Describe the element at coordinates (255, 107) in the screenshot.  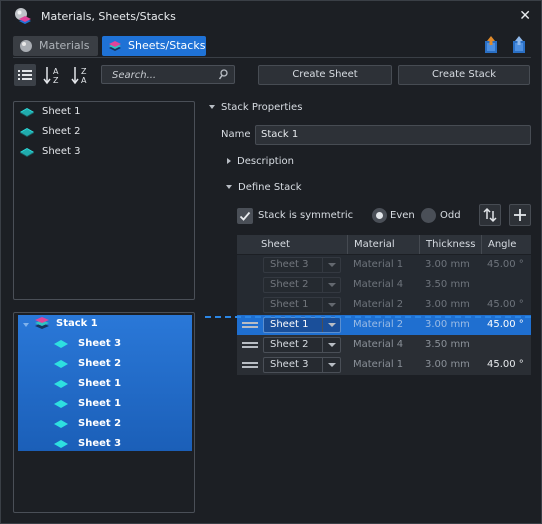
I see `stack-properties-header: Stack Properties` at that location.